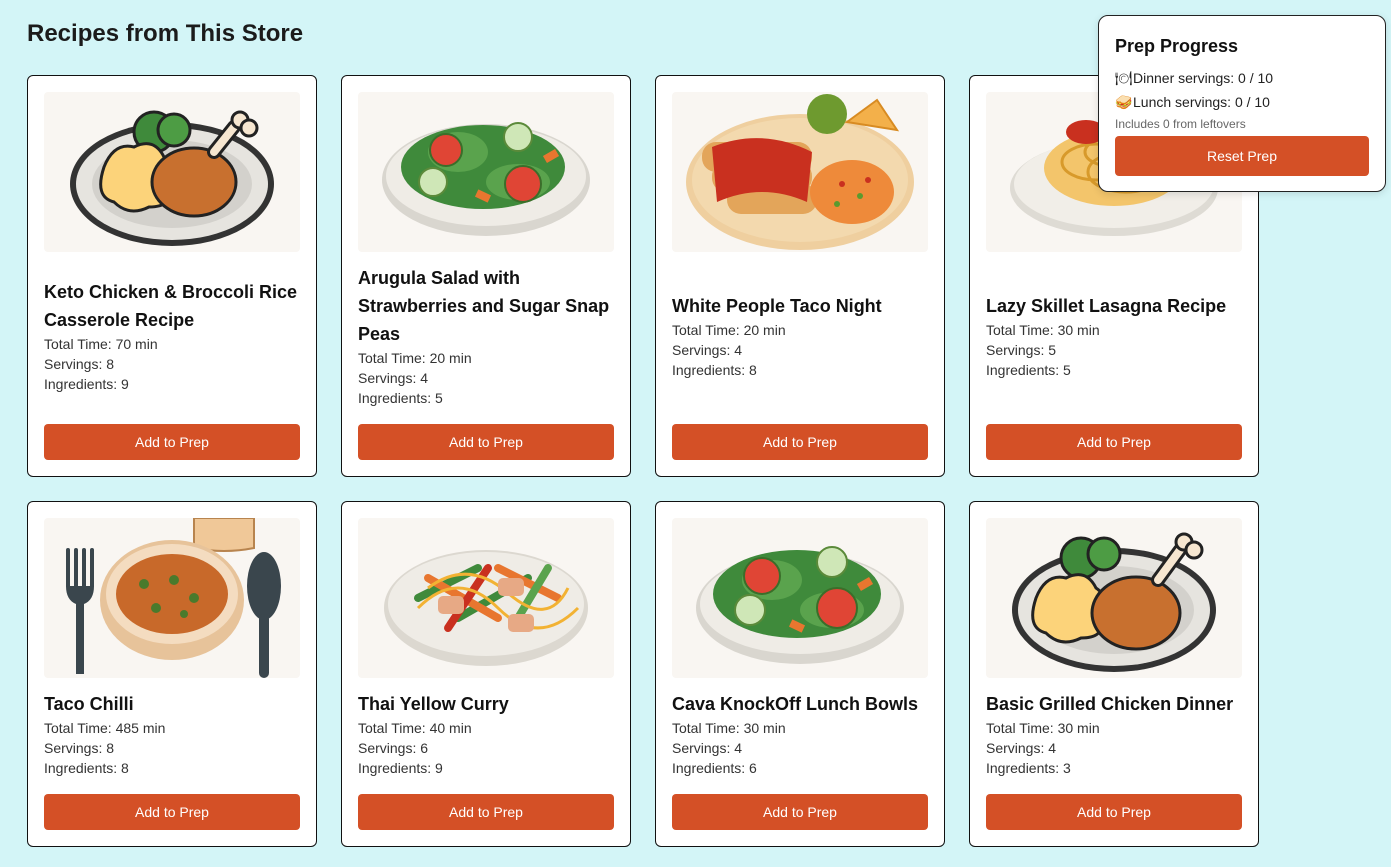 The image size is (1391, 867). I want to click on leftovers-note: Includes 0 from leftovers, so click(1180, 124).